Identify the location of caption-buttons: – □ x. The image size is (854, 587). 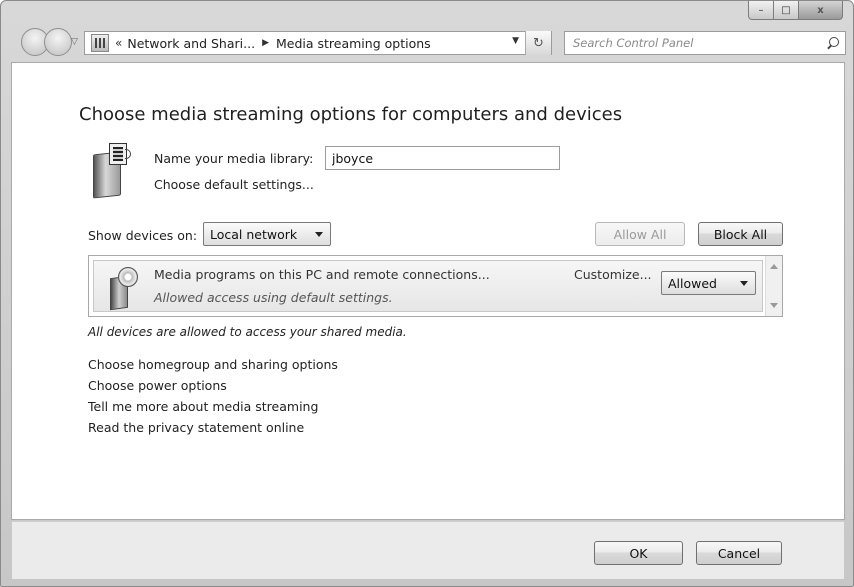
(795, 10).